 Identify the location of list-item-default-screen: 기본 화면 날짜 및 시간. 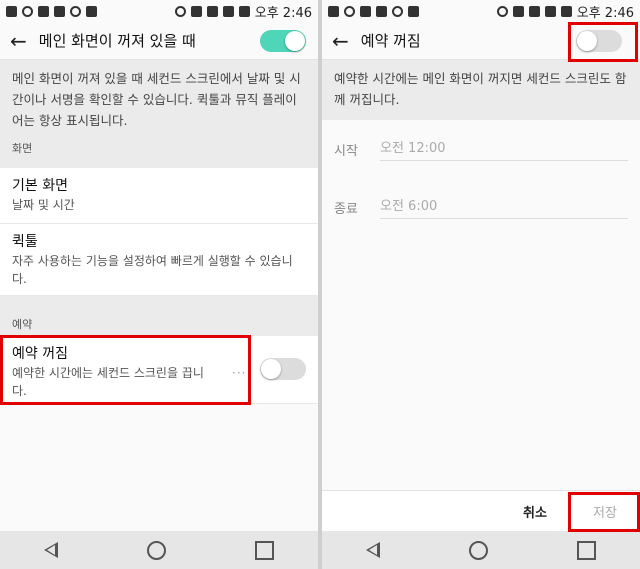
(159, 196).